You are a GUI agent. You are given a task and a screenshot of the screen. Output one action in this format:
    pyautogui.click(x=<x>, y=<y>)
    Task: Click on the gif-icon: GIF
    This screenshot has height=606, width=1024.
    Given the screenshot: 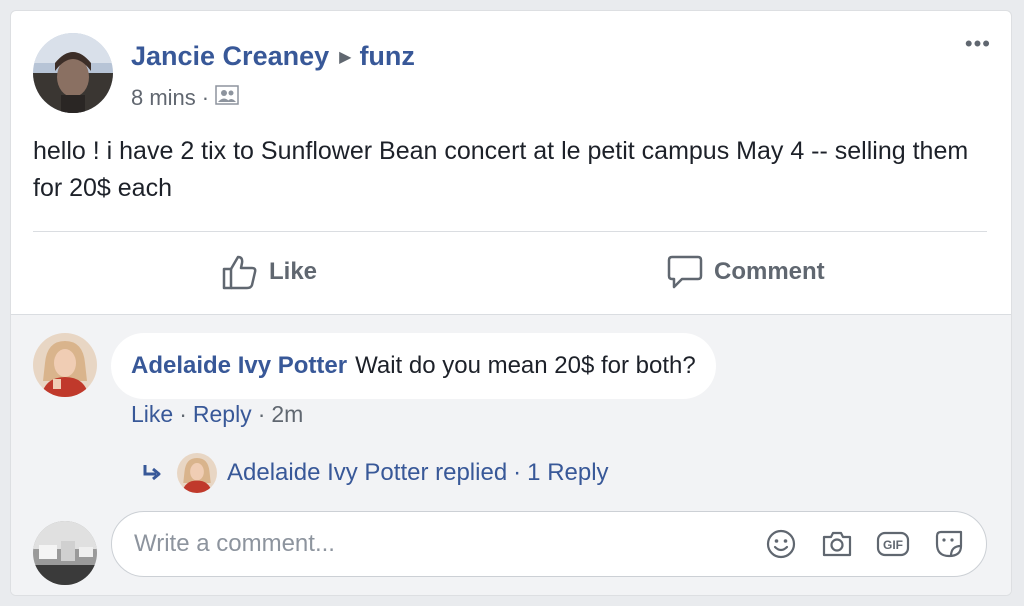 What is the action you would take?
    pyautogui.click(x=893, y=544)
    